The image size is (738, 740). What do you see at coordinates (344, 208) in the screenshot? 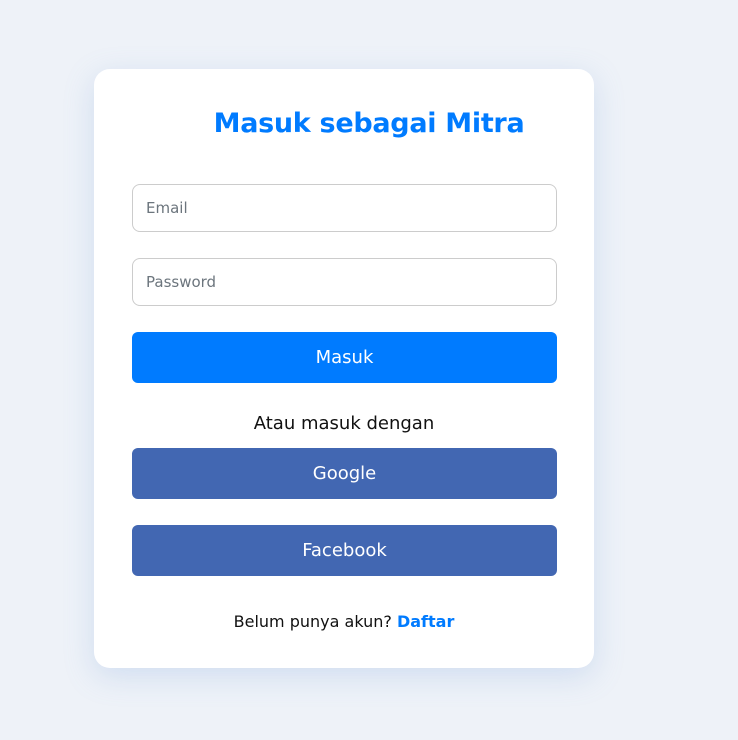
I see `email-input` at bounding box center [344, 208].